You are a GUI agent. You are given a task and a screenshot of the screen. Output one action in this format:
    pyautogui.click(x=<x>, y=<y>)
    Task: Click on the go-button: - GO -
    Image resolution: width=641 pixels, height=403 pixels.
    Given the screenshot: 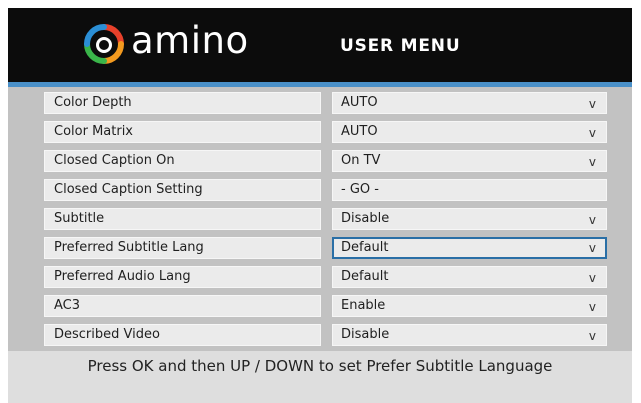 What is the action you would take?
    pyautogui.click(x=469, y=190)
    